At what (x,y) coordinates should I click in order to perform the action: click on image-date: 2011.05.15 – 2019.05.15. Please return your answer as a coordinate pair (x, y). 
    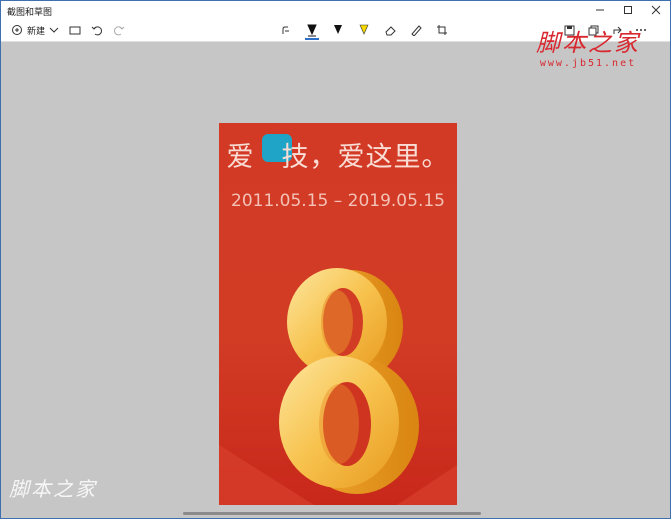
    Looking at the image, I should click on (338, 201).